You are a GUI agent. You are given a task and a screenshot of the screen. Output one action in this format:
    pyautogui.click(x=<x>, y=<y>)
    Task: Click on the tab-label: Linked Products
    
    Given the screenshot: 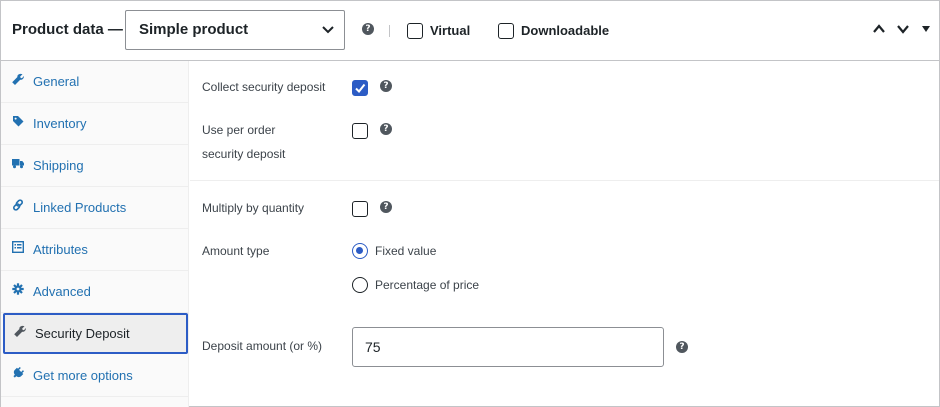 What is the action you would take?
    pyautogui.click(x=80, y=207)
    